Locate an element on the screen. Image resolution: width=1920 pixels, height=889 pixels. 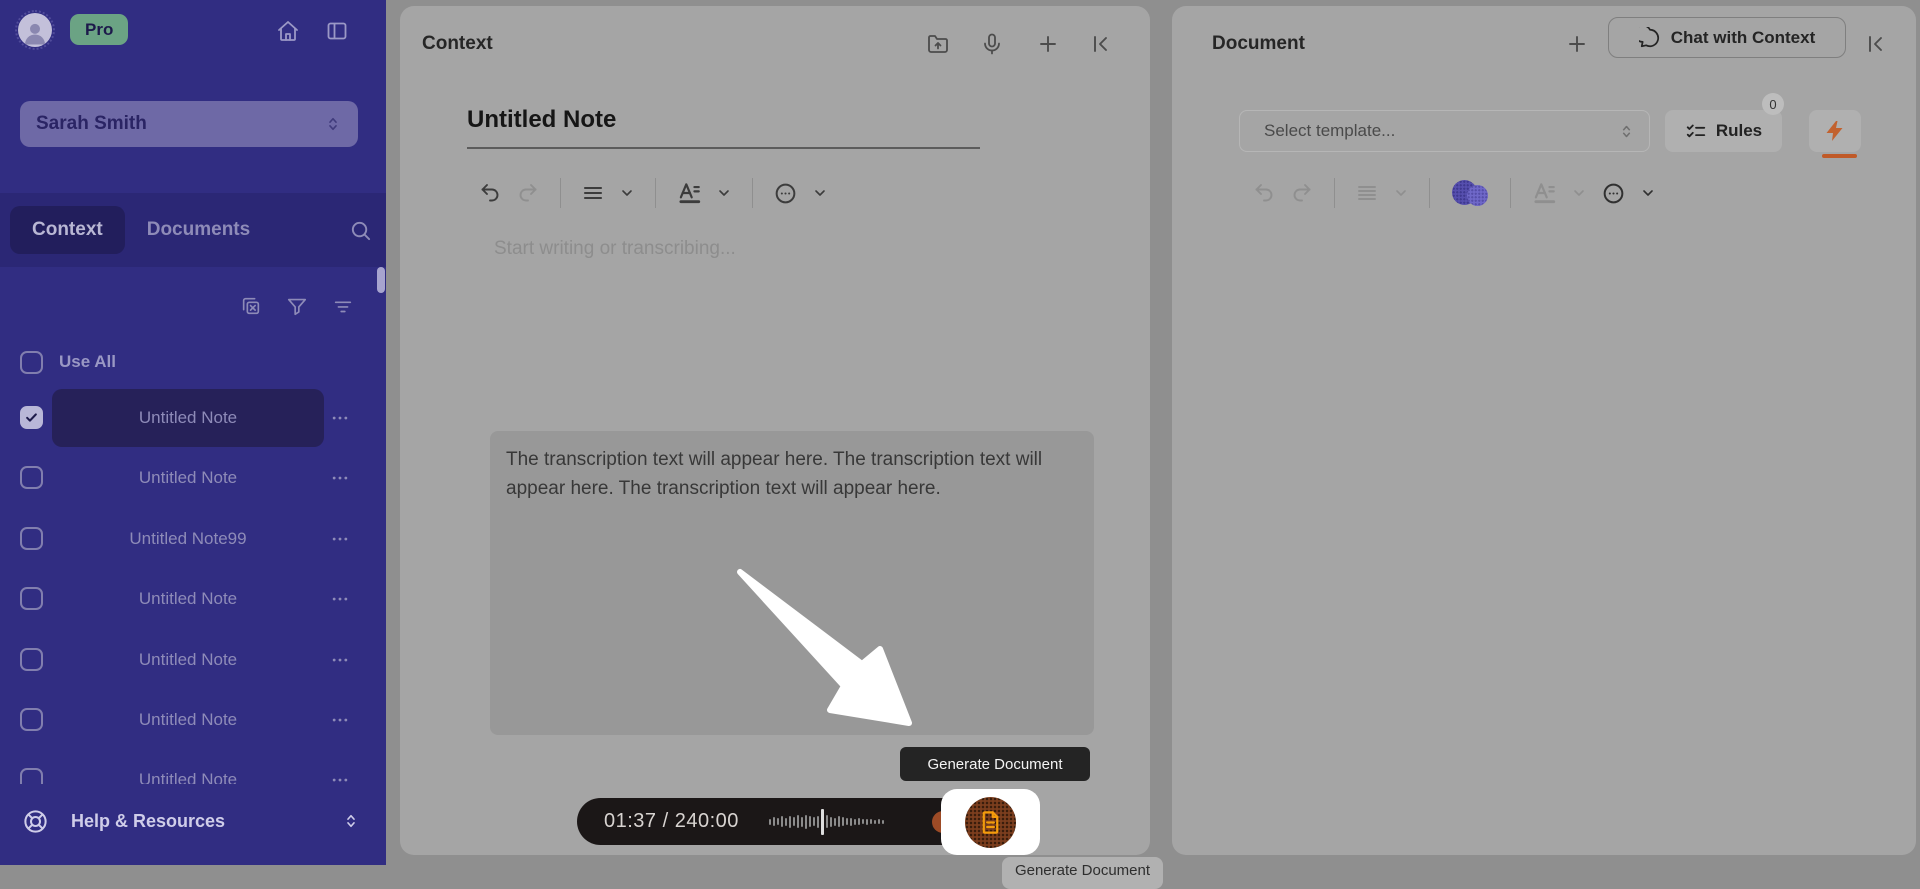
microphone-icon is located at coordinates (992, 44).